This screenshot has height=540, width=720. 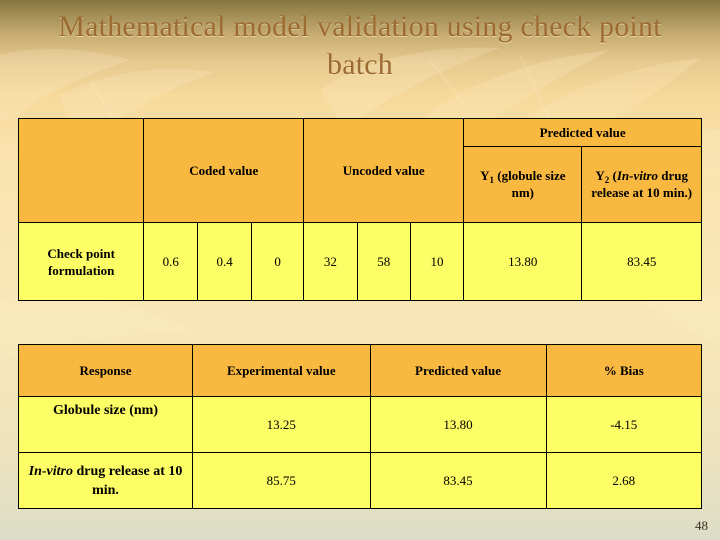 What do you see at coordinates (623, 480) in the screenshot?
I see `cell-release-bias: 2.68` at bounding box center [623, 480].